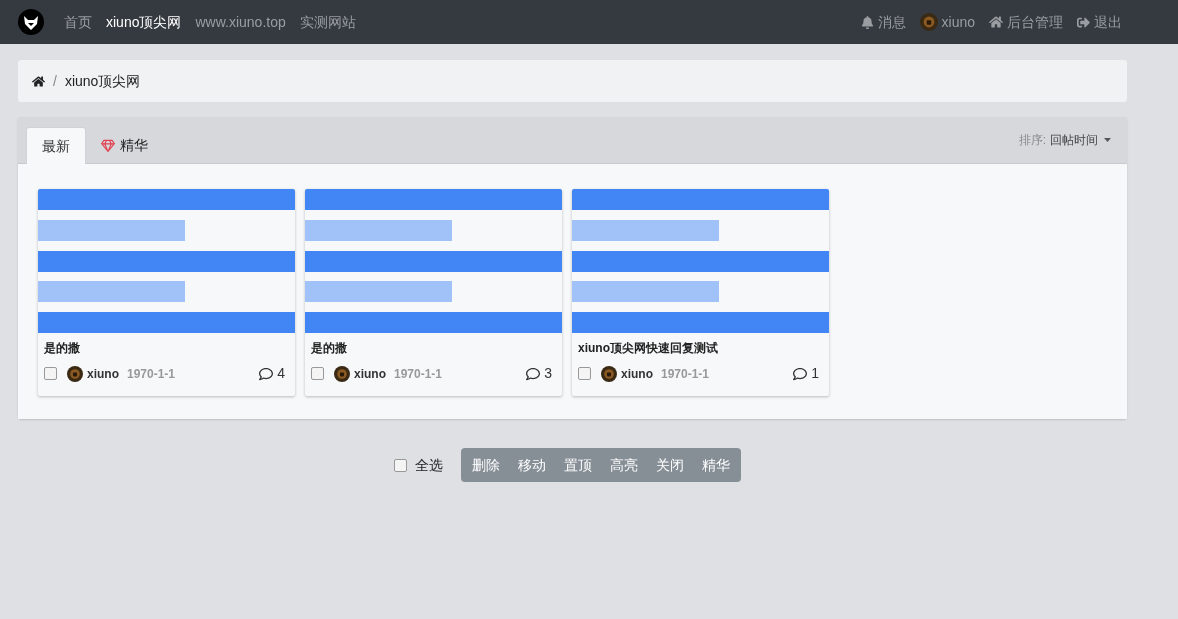 This screenshot has height=619, width=1178. I want to click on nav-link: 消息, so click(883, 22).